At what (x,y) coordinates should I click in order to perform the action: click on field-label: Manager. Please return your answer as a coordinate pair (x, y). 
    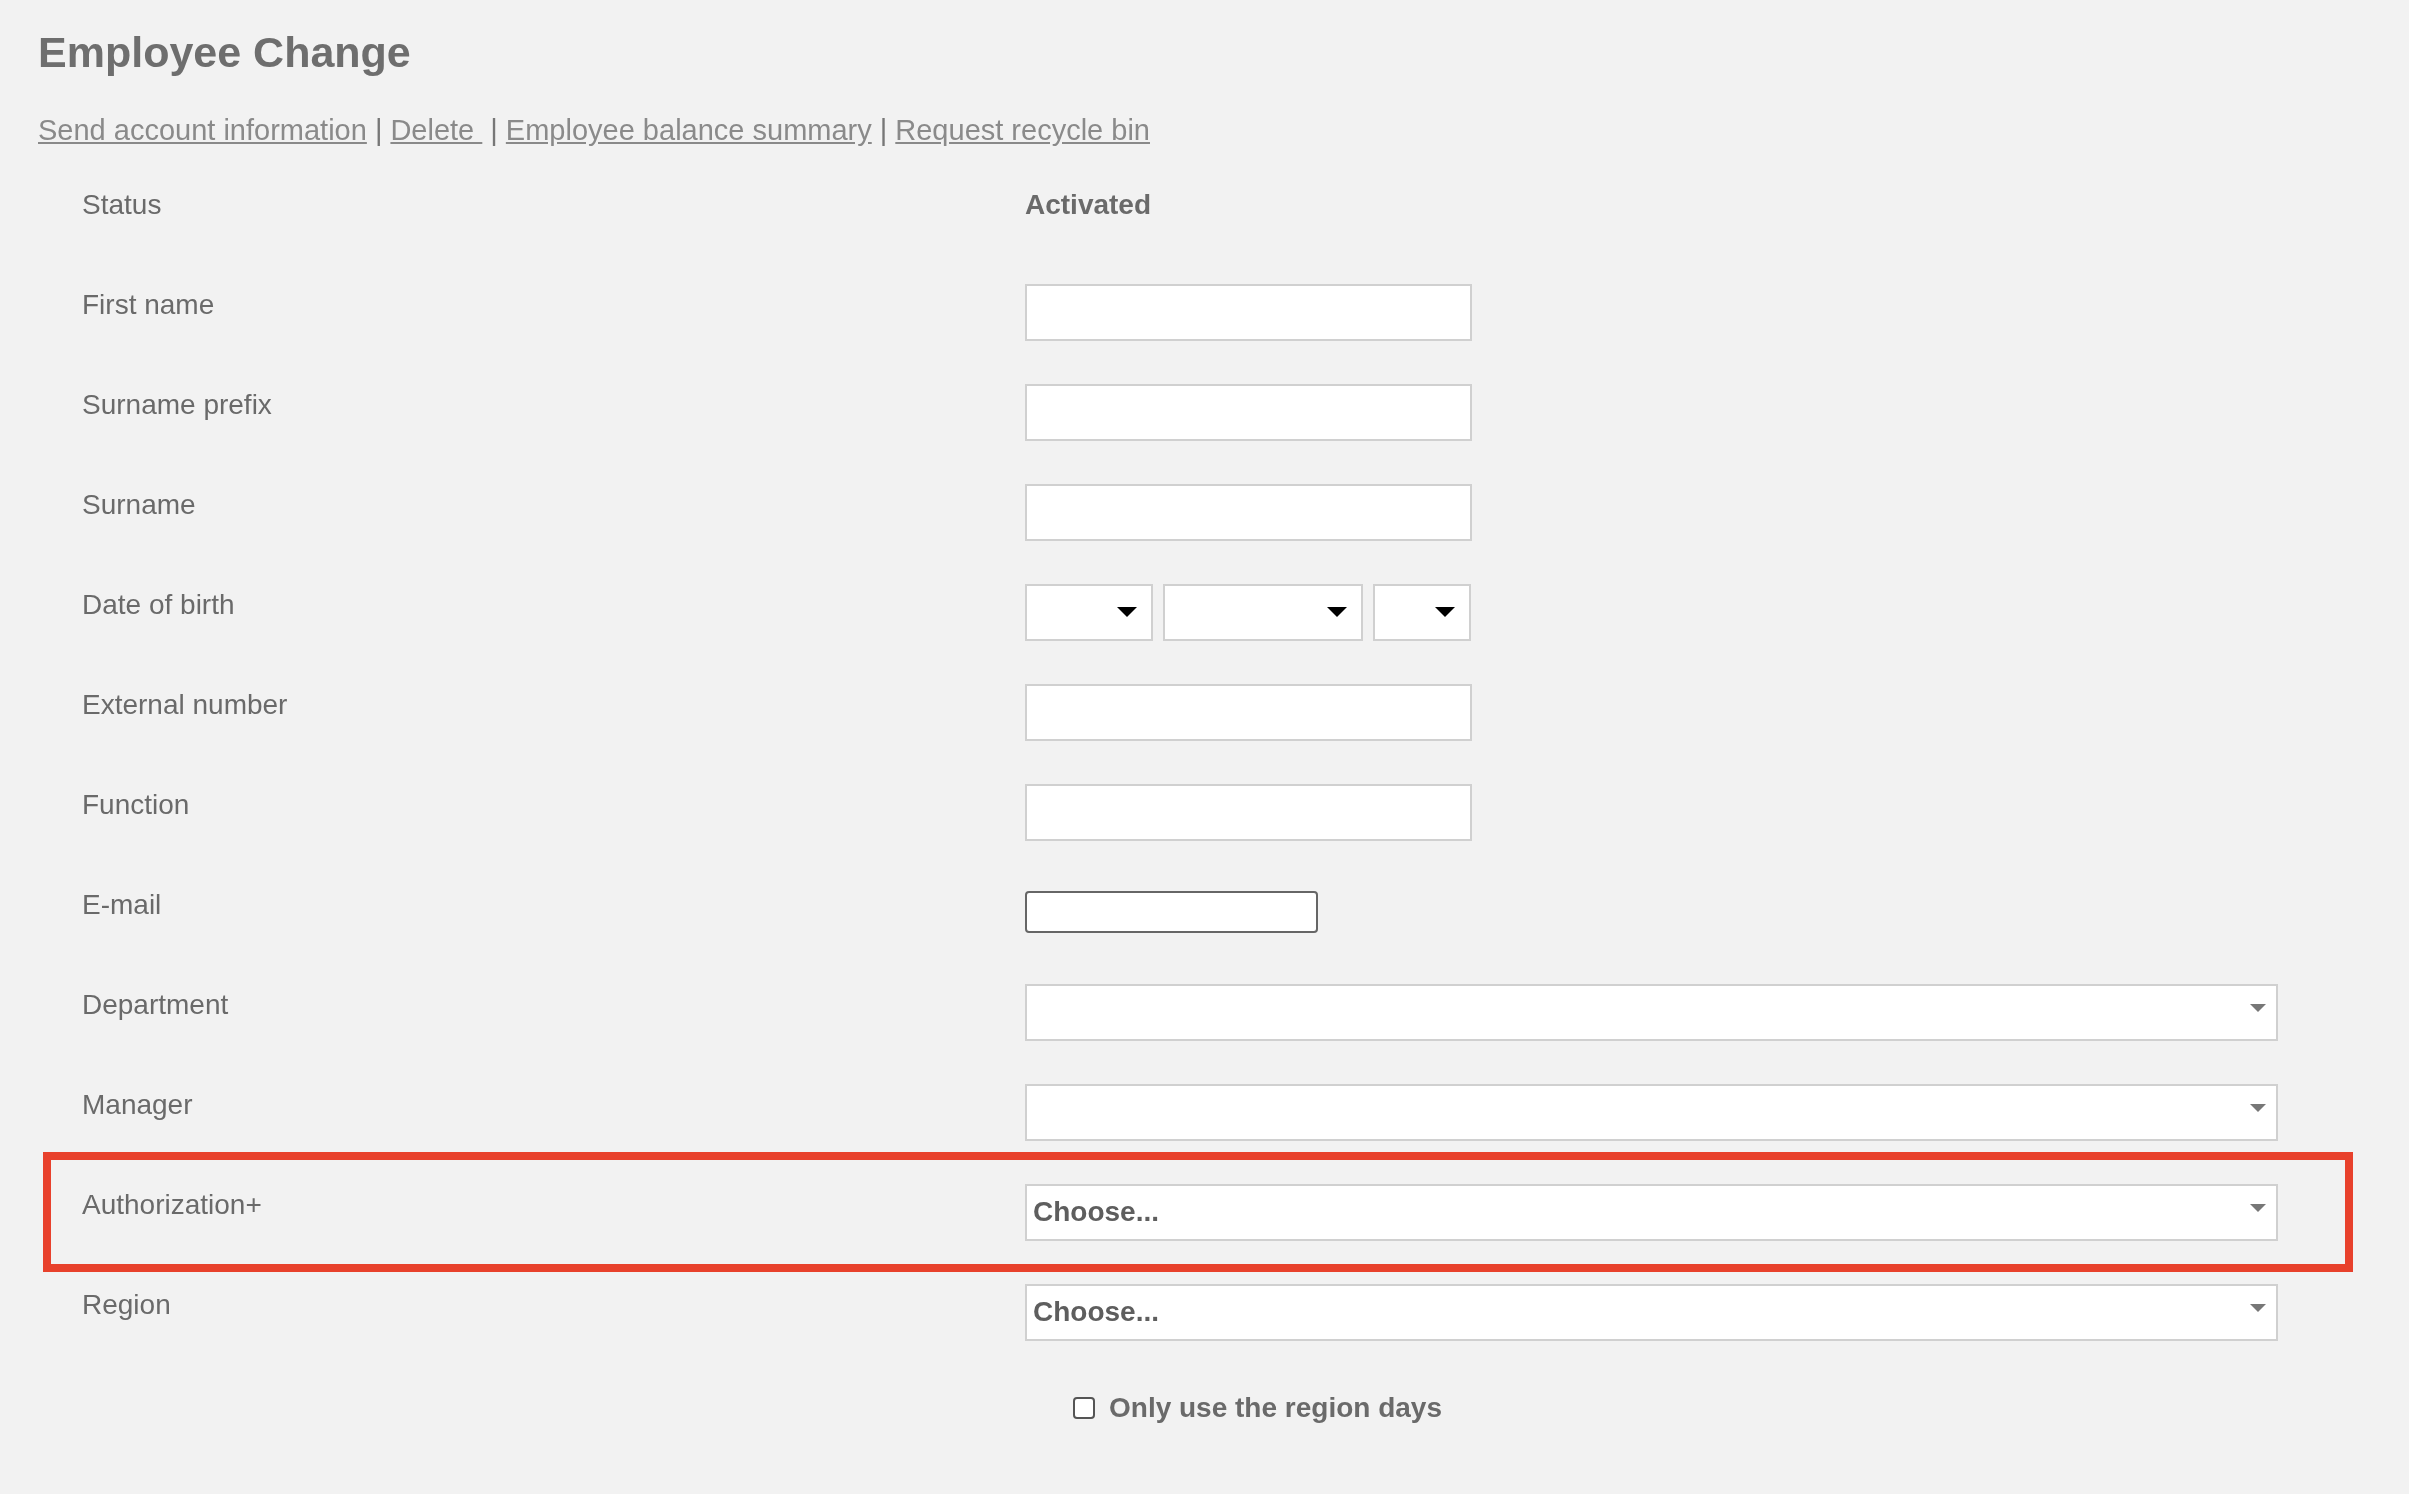
    Looking at the image, I should click on (138, 1105).